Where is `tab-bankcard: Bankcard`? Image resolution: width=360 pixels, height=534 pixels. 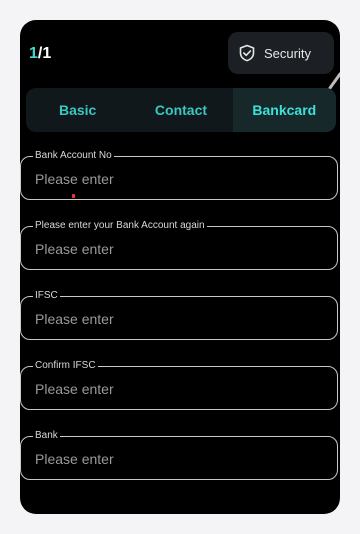 tab-bankcard: Bankcard is located at coordinates (284, 110).